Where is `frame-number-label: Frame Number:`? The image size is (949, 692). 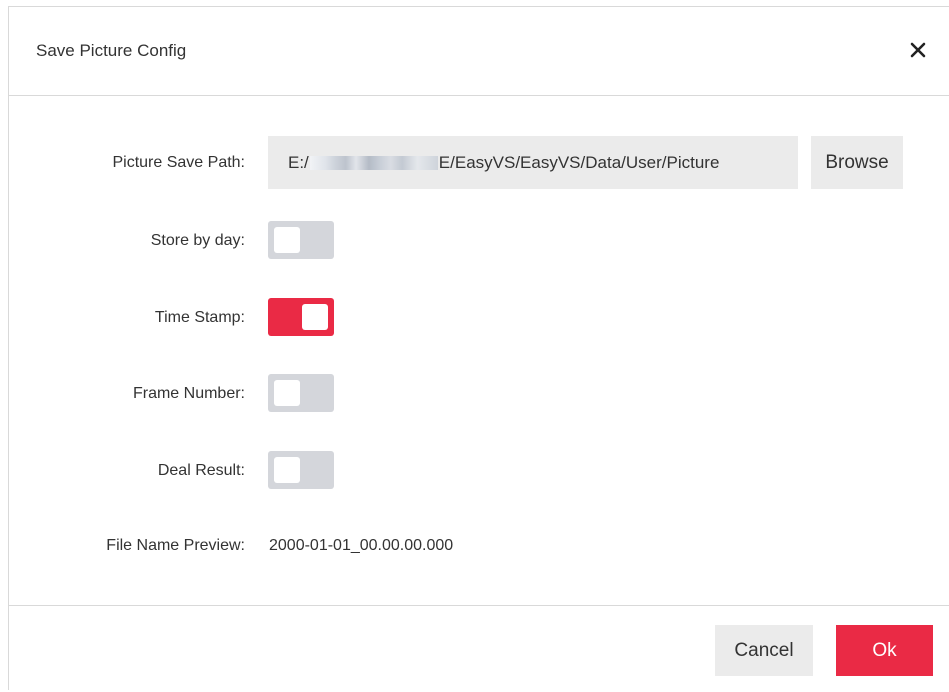
frame-number-label: Frame Number: is located at coordinates (188, 393).